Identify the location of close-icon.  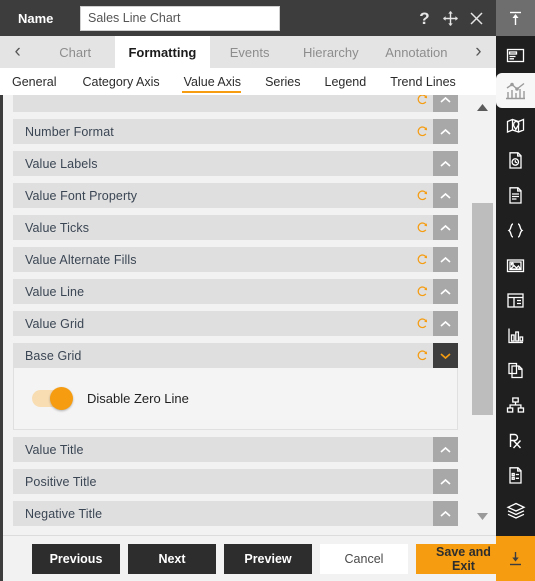
(476, 18).